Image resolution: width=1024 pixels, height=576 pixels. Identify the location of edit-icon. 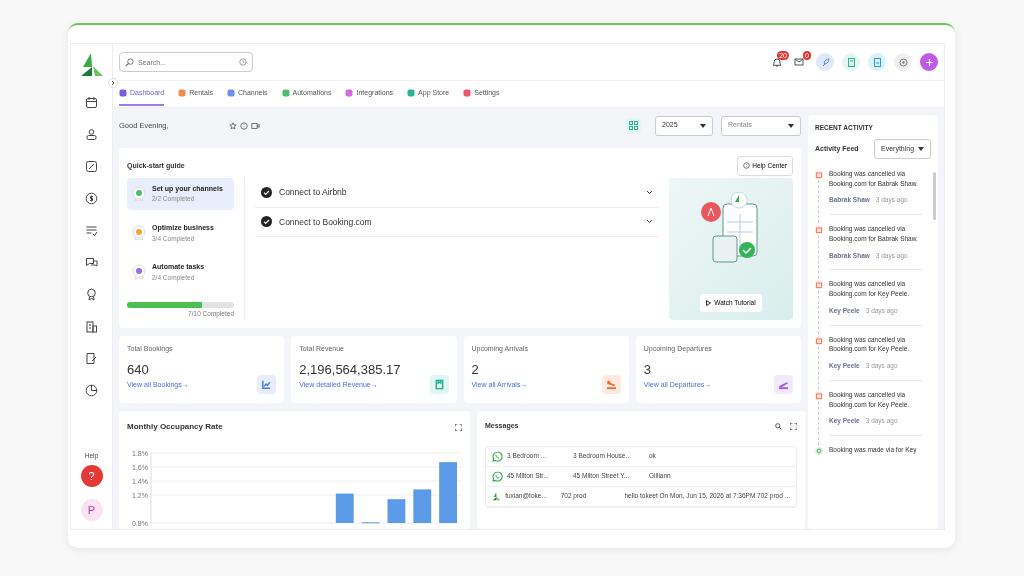
(91, 166).